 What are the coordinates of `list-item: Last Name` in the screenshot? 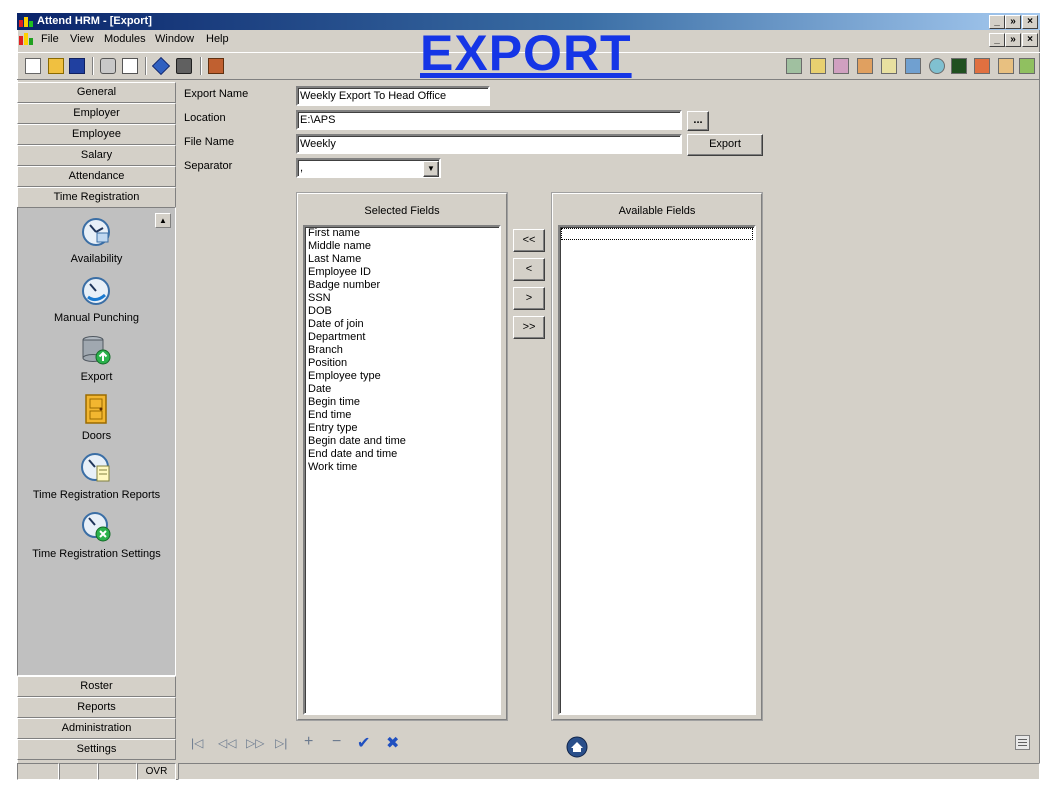 It's located at (402, 259).